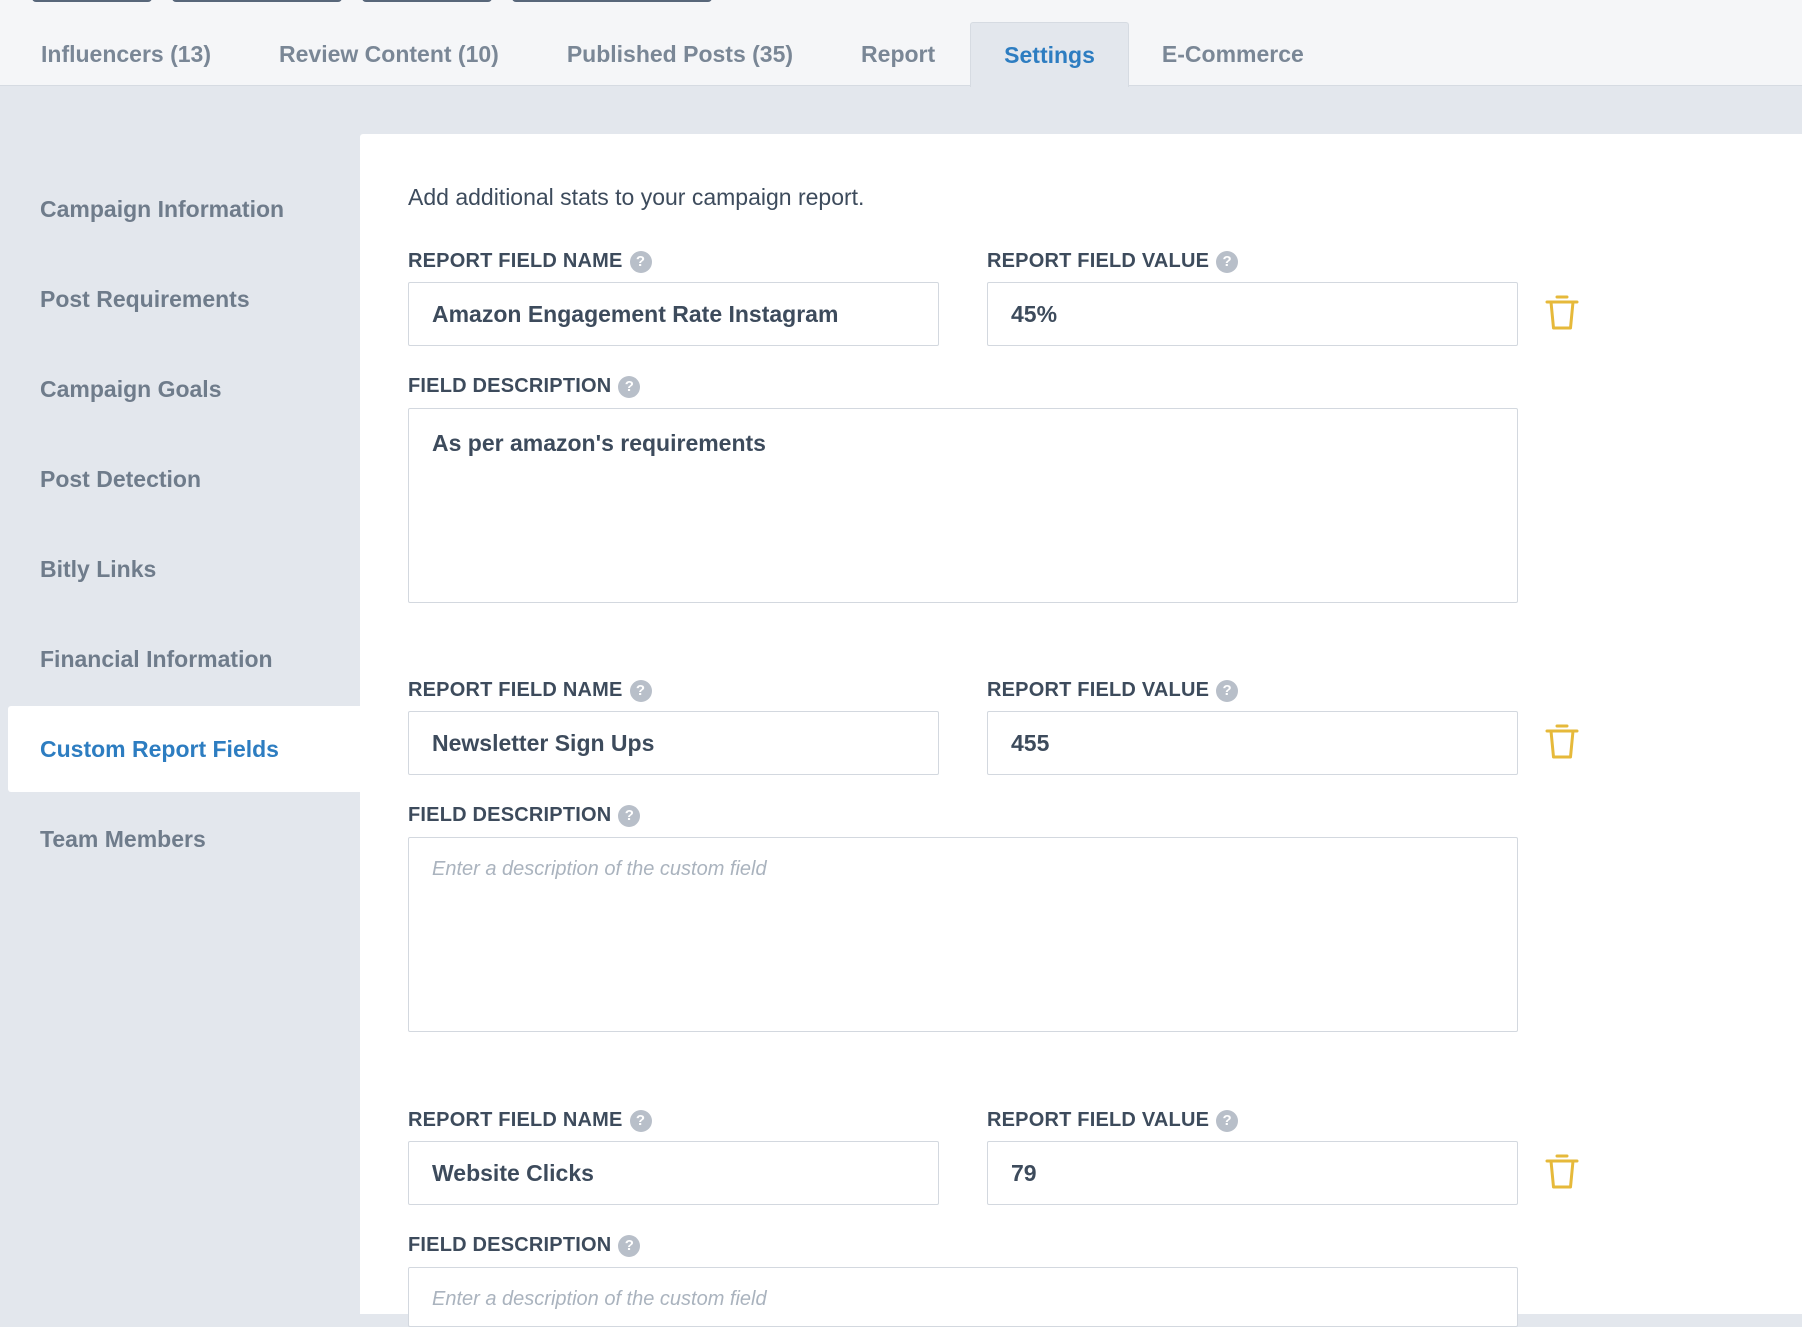 This screenshot has width=1802, height=1327. What do you see at coordinates (180, 659) in the screenshot?
I see `sidebar-item-financial-information: Financial Information` at bounding box center [180, 659].